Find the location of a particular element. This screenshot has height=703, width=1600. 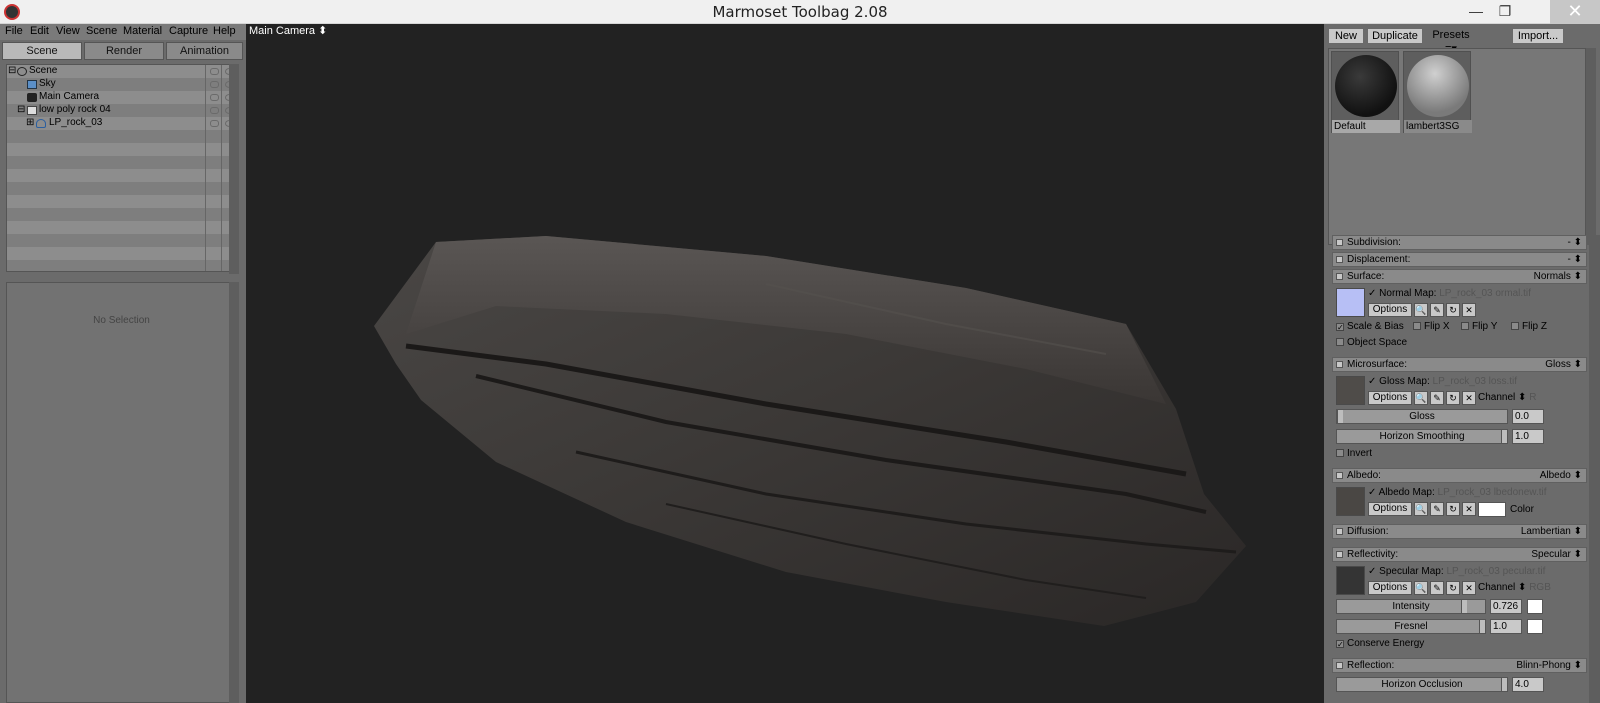

albedo-options-button: Options is located at coordinates (1390, 509).